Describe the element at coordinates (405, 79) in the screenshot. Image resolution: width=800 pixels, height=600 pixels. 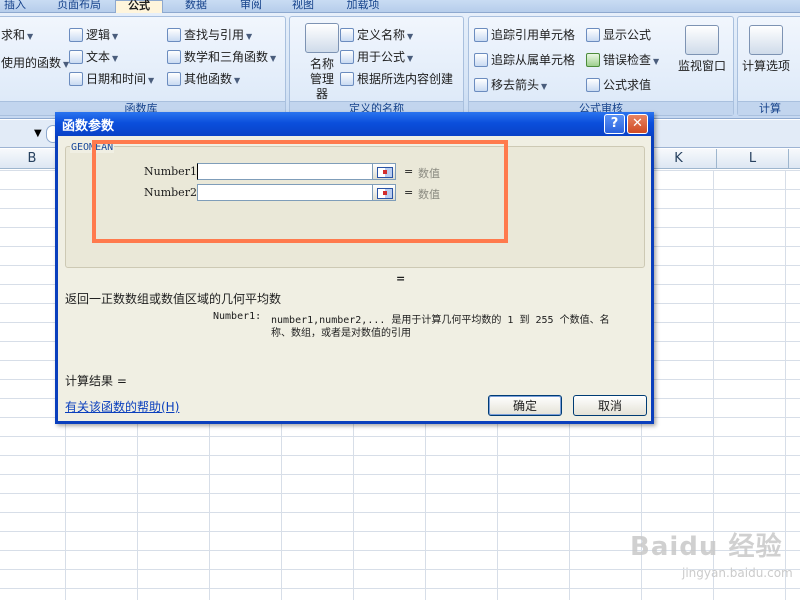
I see `create-from-selection-label: 根据所选内容创建` at that location.